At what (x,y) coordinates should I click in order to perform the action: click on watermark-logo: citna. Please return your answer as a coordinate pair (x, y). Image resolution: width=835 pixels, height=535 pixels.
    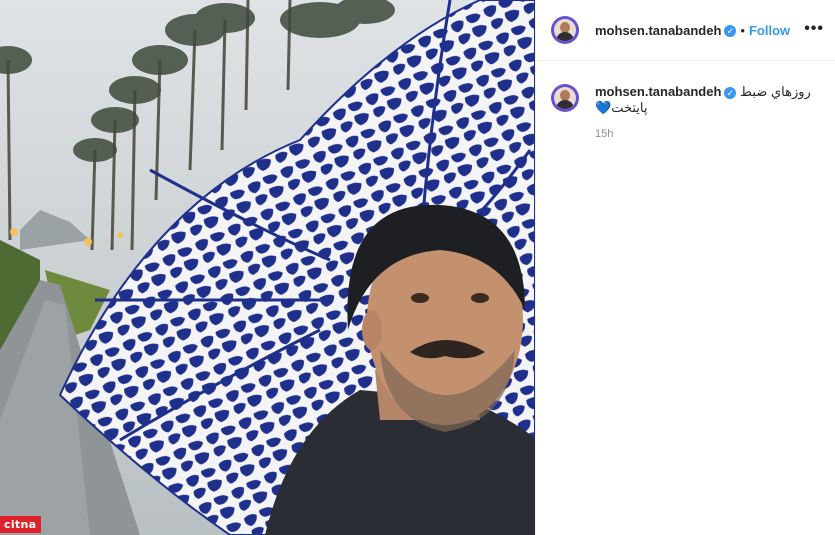
    Looking at the image, I should click on (21, 524).